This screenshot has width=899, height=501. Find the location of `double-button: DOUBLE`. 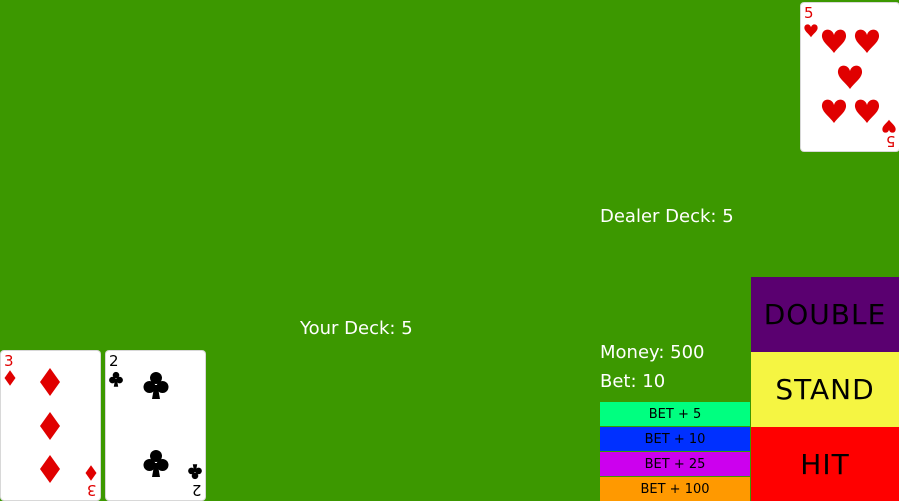

double-button: DOUBLE is located at coordinates (825, 314).